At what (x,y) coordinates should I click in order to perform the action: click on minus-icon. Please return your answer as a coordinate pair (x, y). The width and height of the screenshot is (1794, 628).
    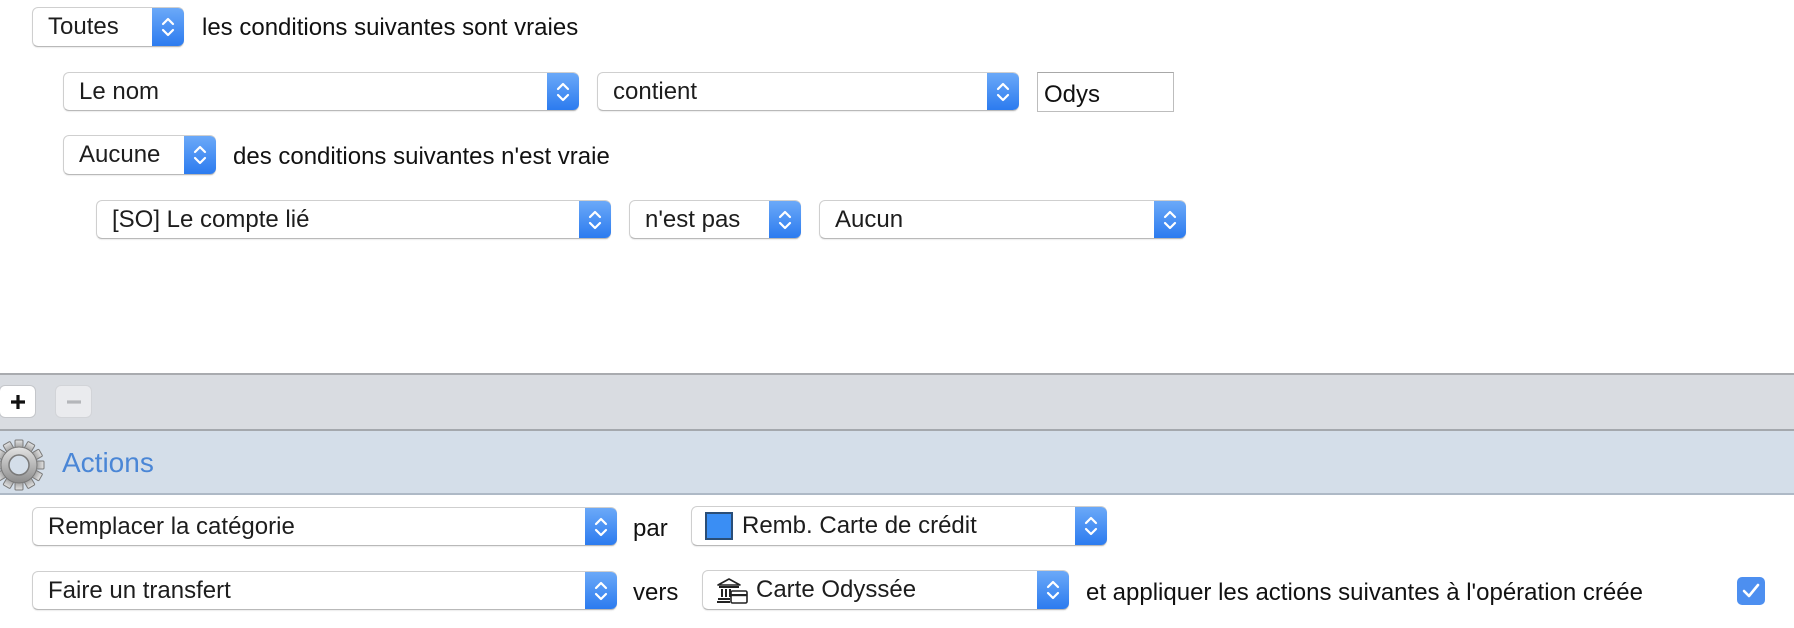
    Looking at the image, I should click on (73, 401).